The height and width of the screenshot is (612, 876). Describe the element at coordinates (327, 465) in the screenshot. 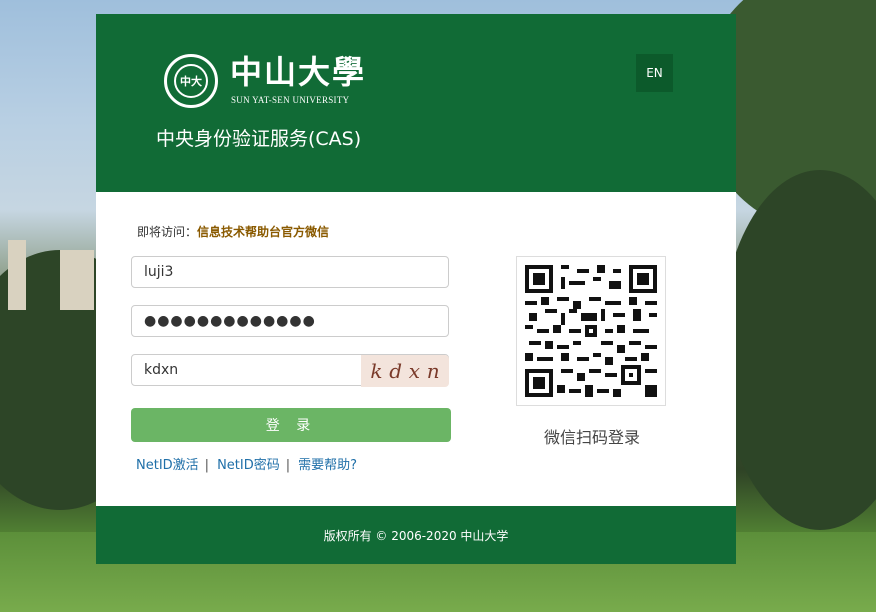

I see `help-link: 需要帮助?` at that location.